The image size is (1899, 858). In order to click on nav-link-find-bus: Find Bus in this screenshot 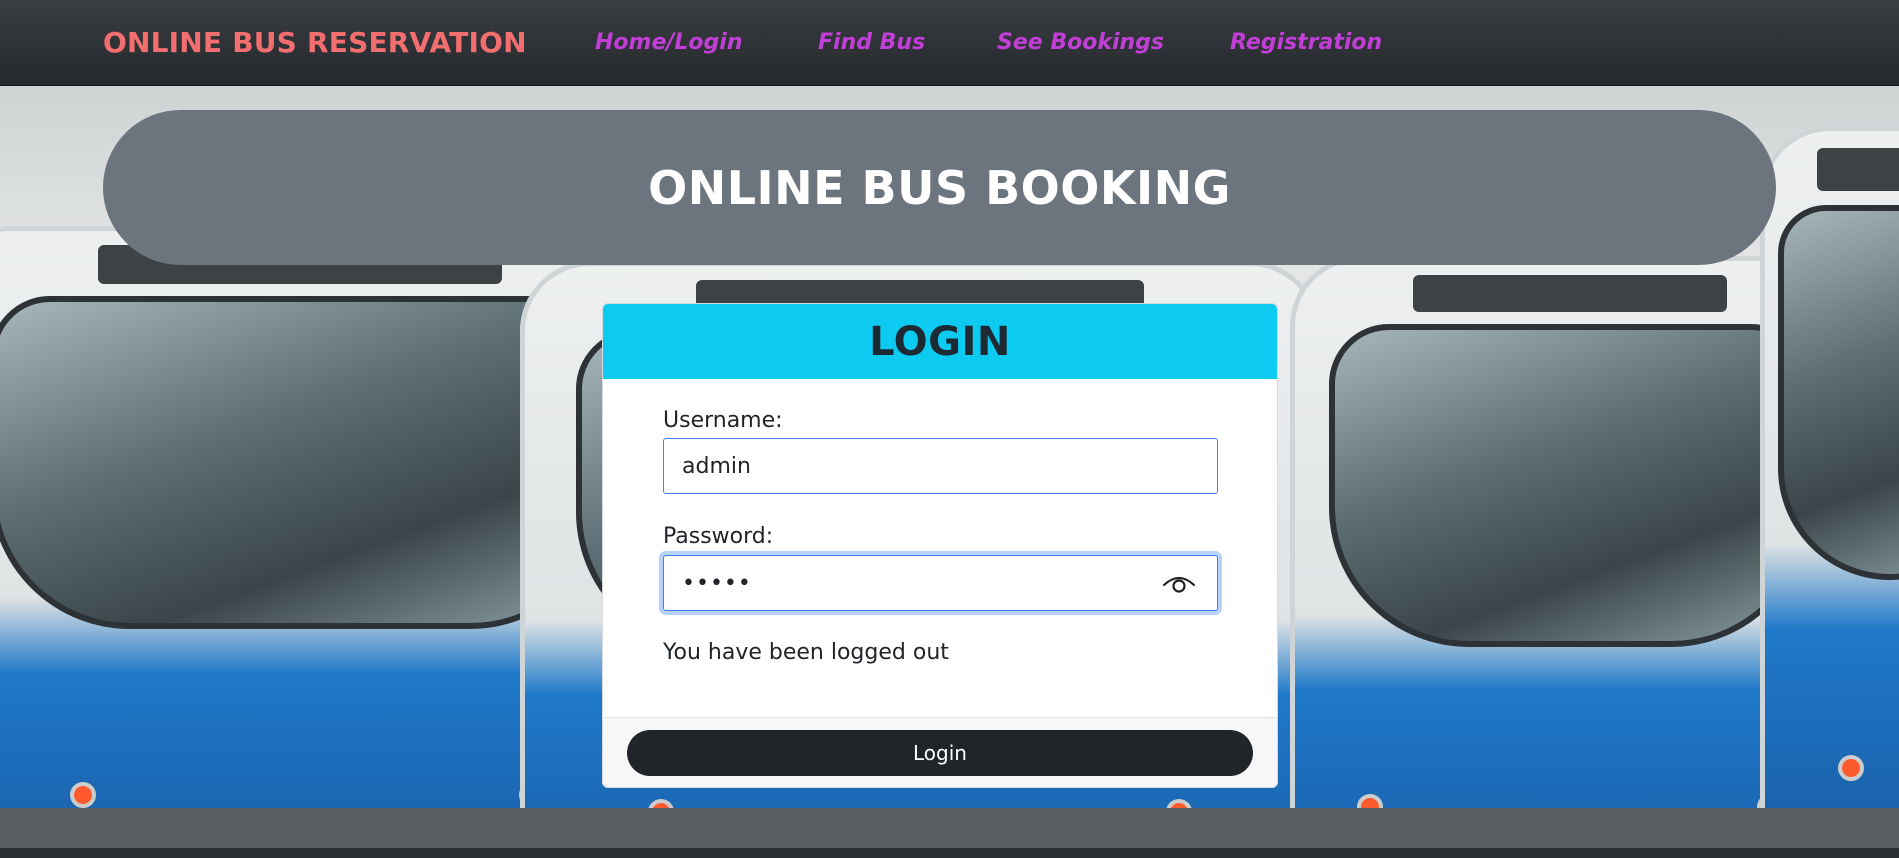, I will do `click(871, 42)`.